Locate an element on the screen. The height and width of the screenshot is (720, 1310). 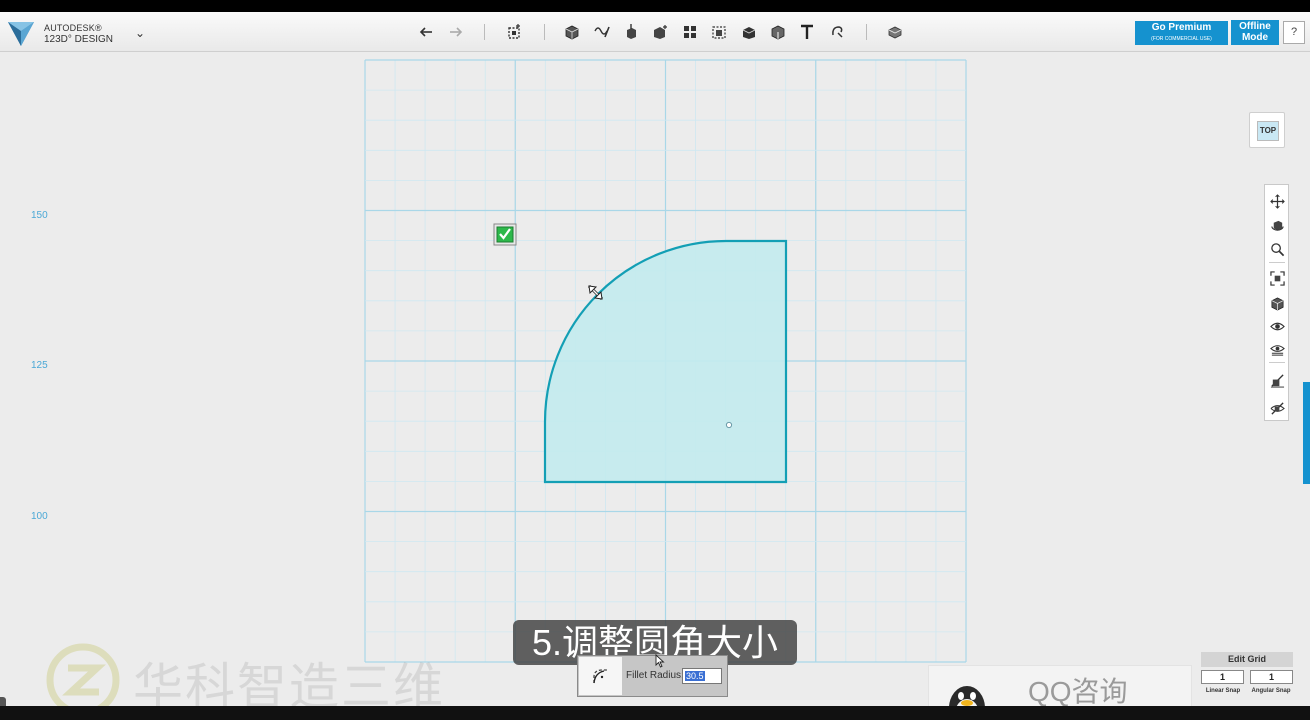
snap-button is located at coordinates (837, 32).